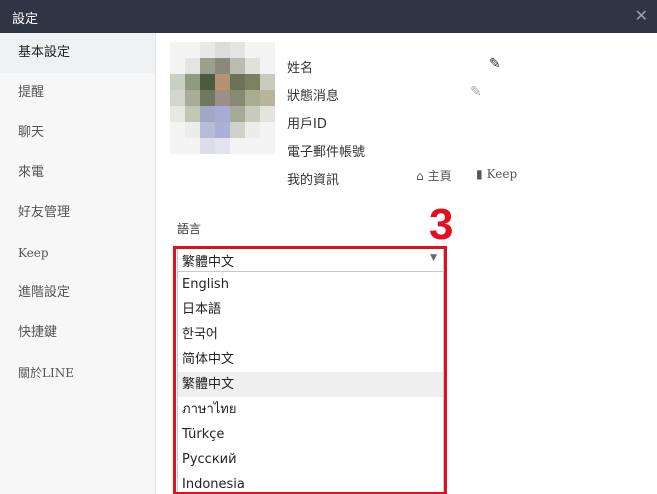  Describe the element at coordinates (44, 212) in the screenshot. I see `sidebar-item-label: 好友管理` at that location.